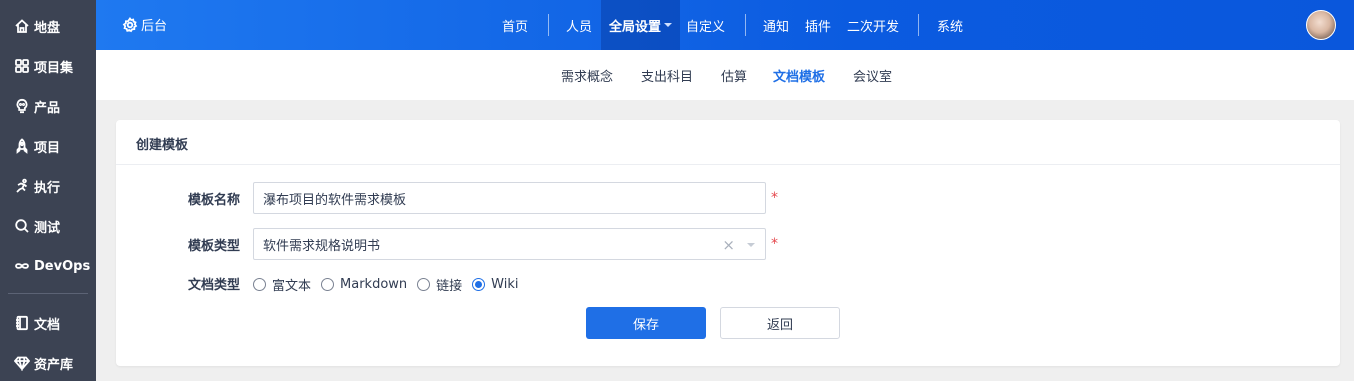  I want to click on radio-label: 链接, so click(449, 286).